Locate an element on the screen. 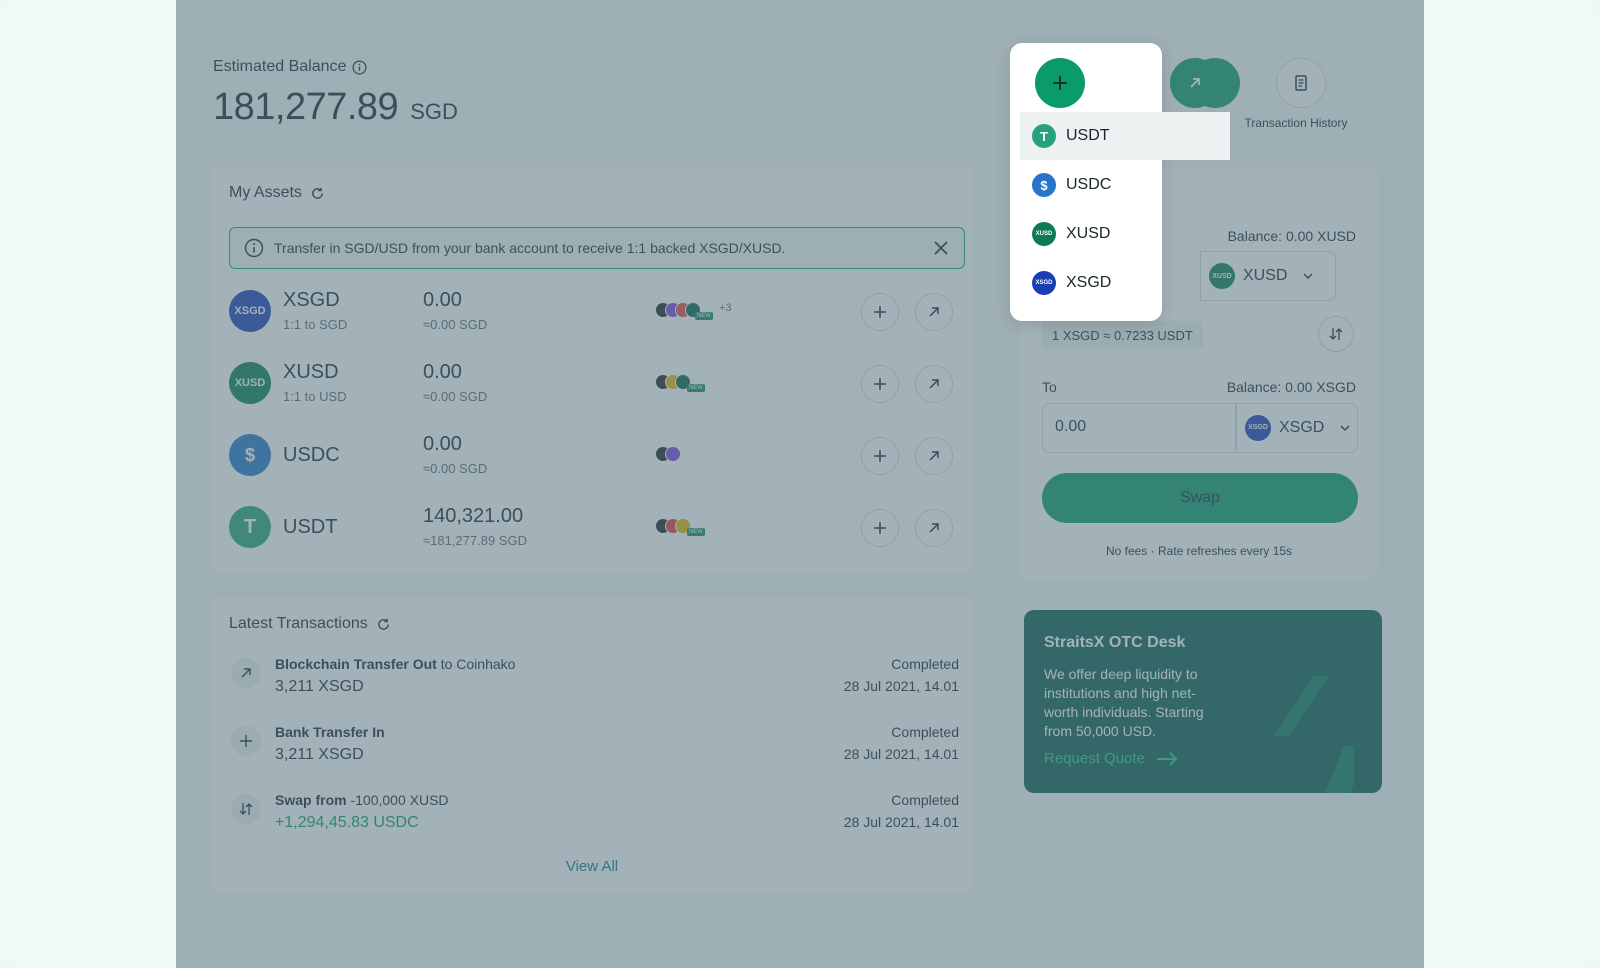 The width and height of the screenshot is (1600, 968). close-icon is located at coordinates (941, 248).